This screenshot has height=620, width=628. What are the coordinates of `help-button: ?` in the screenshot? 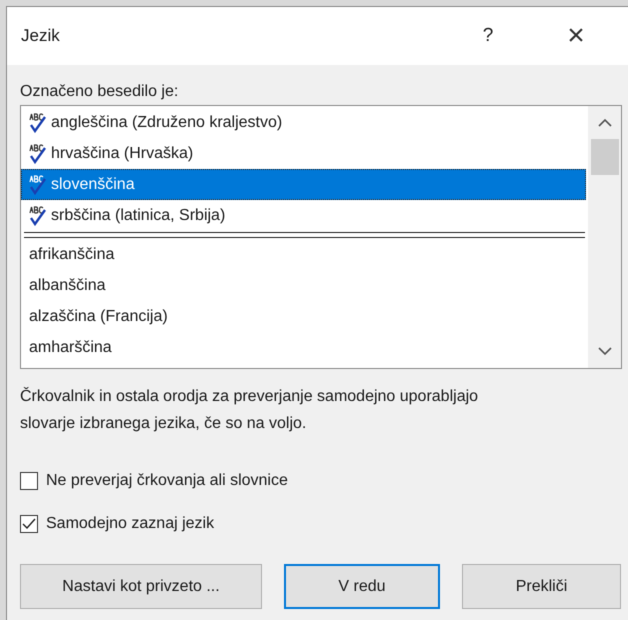 It's located at (488, 36).